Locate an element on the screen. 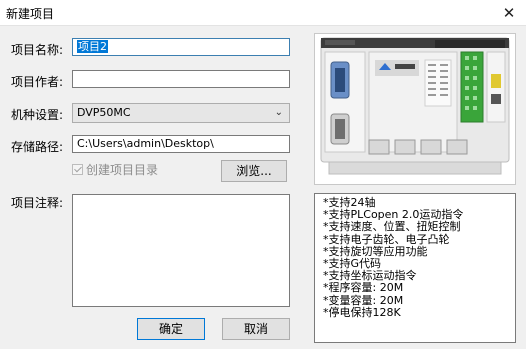 This screenshot has width=526, height=349. window-title: 新建项目 is located at coordinates (30, 14).